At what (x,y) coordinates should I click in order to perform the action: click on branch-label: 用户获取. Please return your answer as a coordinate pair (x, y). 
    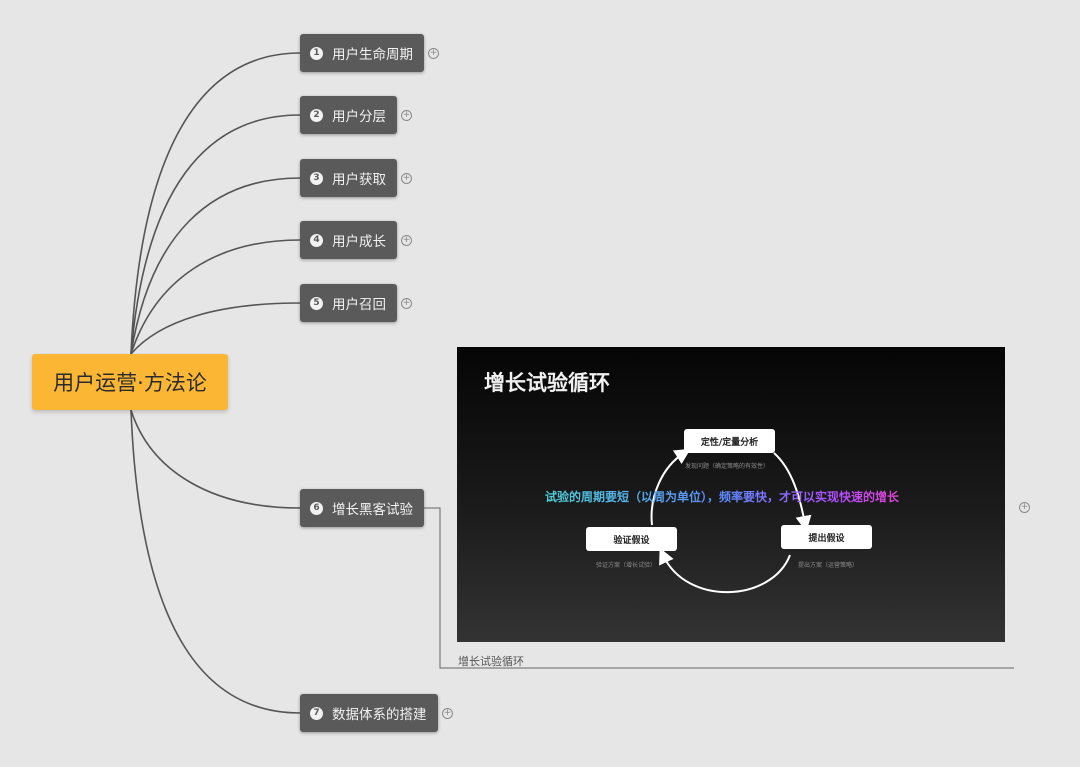
    Looking at the image, I should click on (359, 180).